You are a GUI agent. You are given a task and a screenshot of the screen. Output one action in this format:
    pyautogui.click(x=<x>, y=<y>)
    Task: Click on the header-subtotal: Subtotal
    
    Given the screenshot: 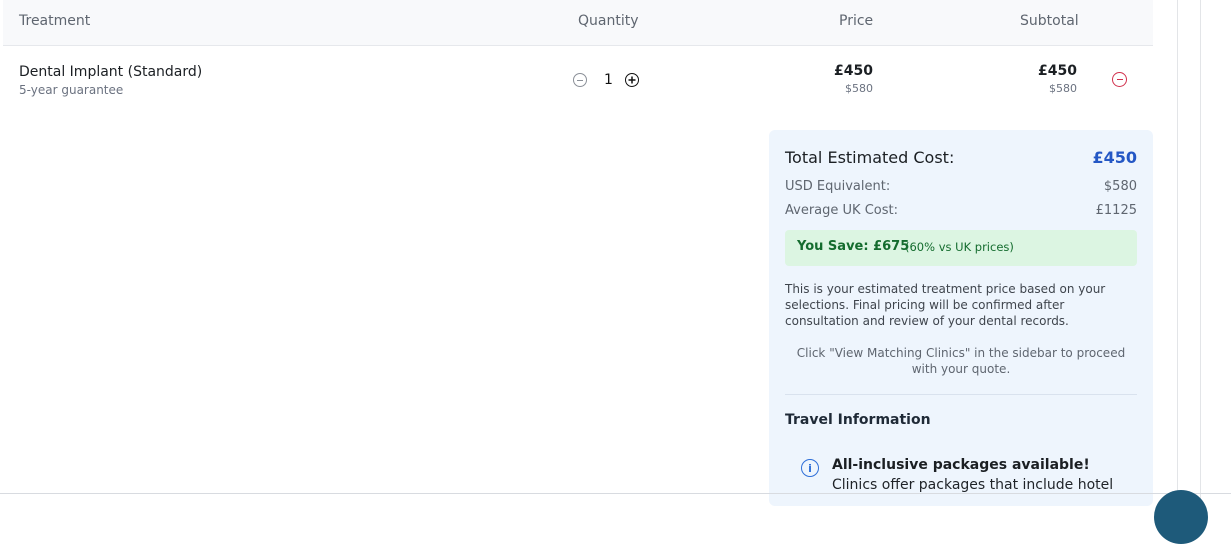 What is the action you would take?
    pyautogui.click(x=1049, y=21)
    